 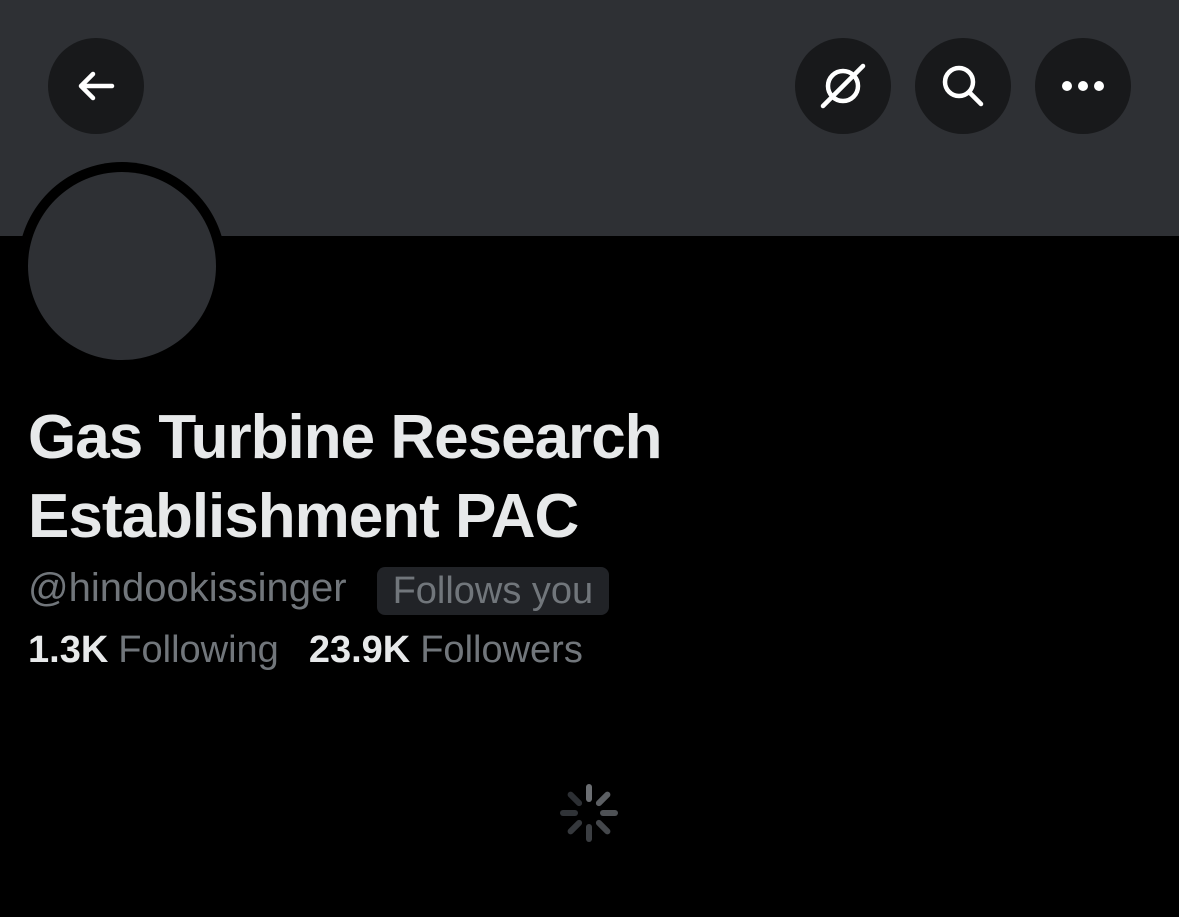 I want to click on avatar-ring, so click(x=122, y=266).